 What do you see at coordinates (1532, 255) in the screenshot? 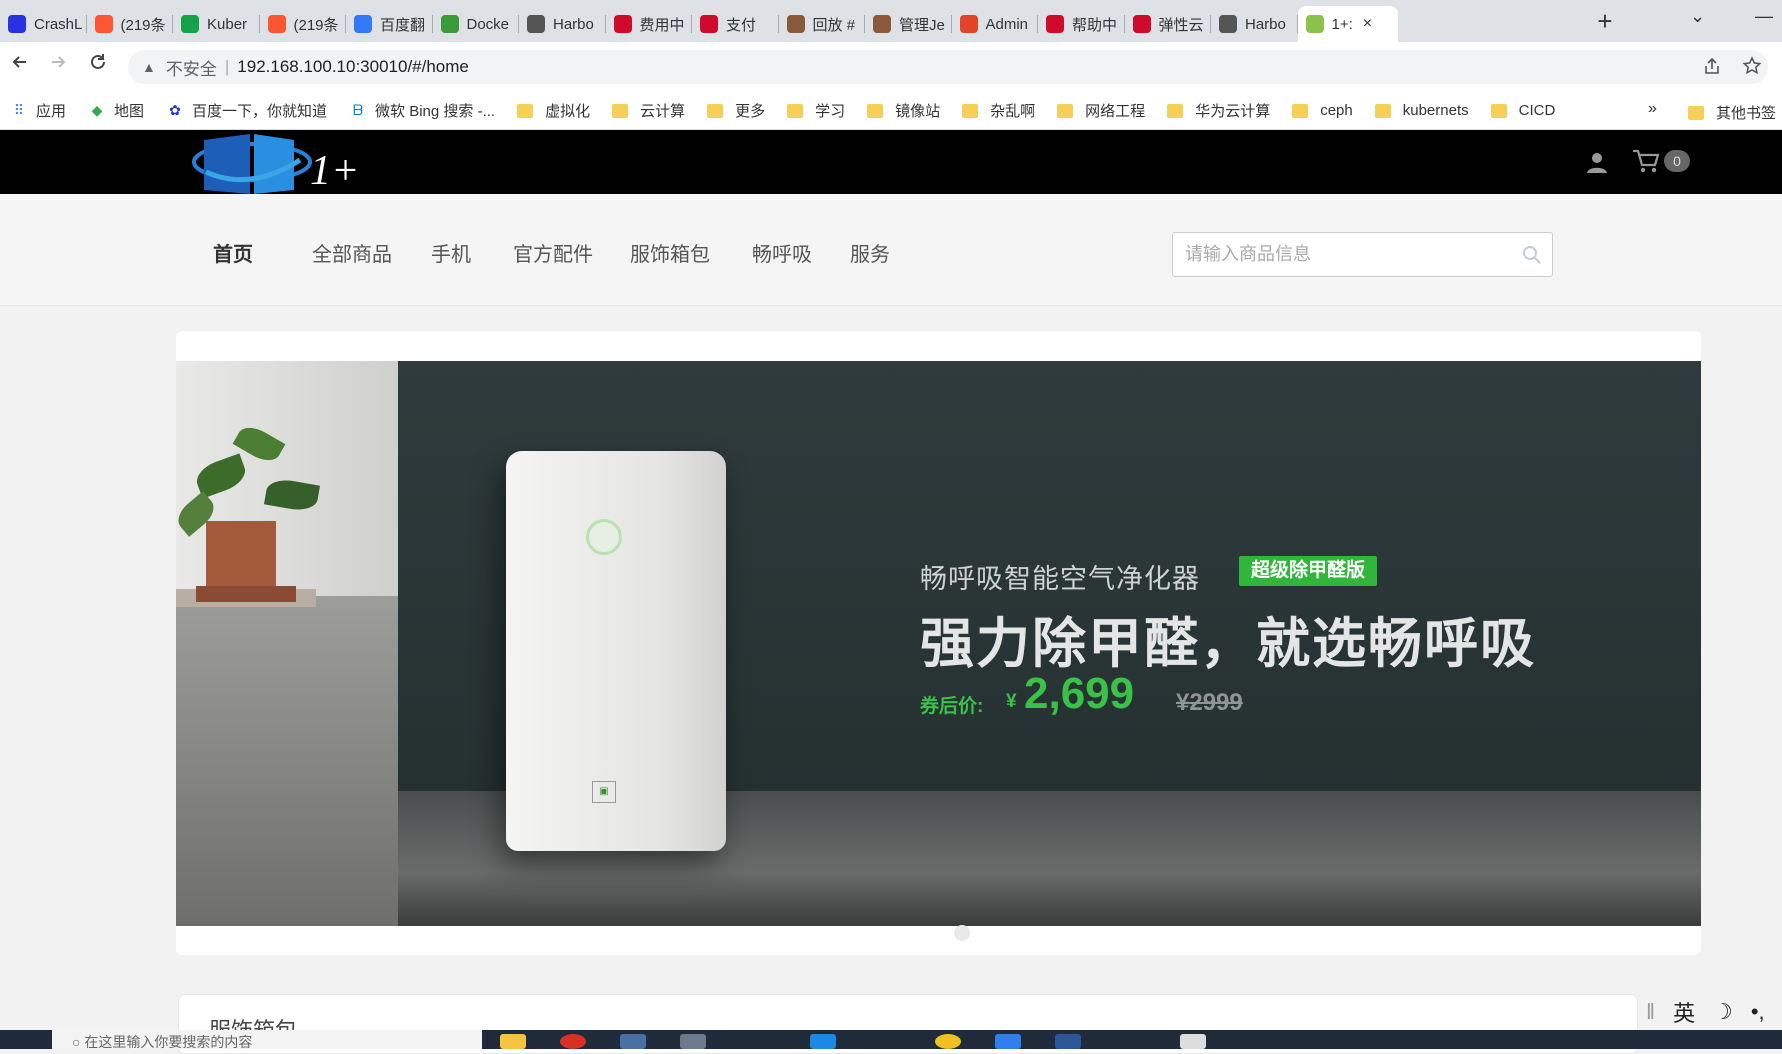
I see `search-icon` at bounding box center [1532, 255].